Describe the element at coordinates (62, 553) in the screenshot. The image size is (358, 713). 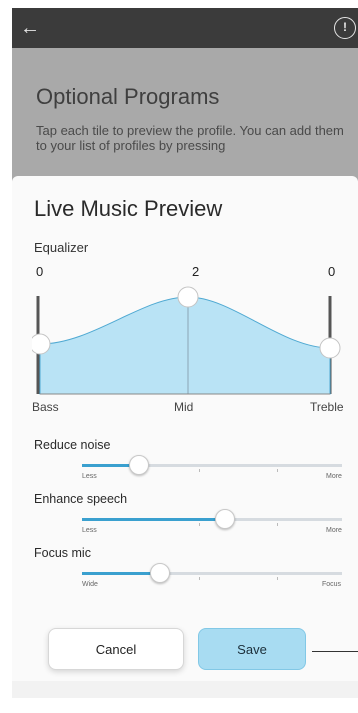
I see `focus-mic-label: Focus mic` at that location.